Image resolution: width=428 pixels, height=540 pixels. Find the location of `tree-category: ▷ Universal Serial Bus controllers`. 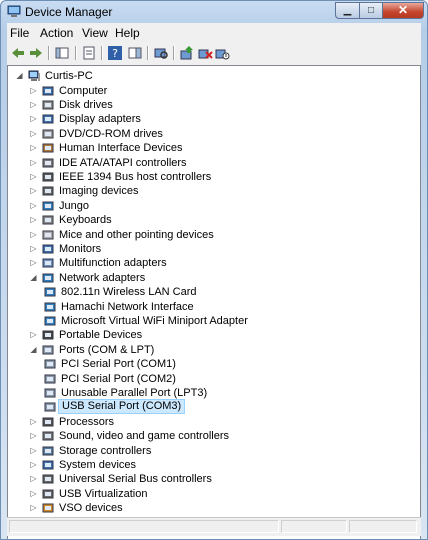

tree-category: ▷ Universal Serial Bus controllers is located at coordinates (179, 479).